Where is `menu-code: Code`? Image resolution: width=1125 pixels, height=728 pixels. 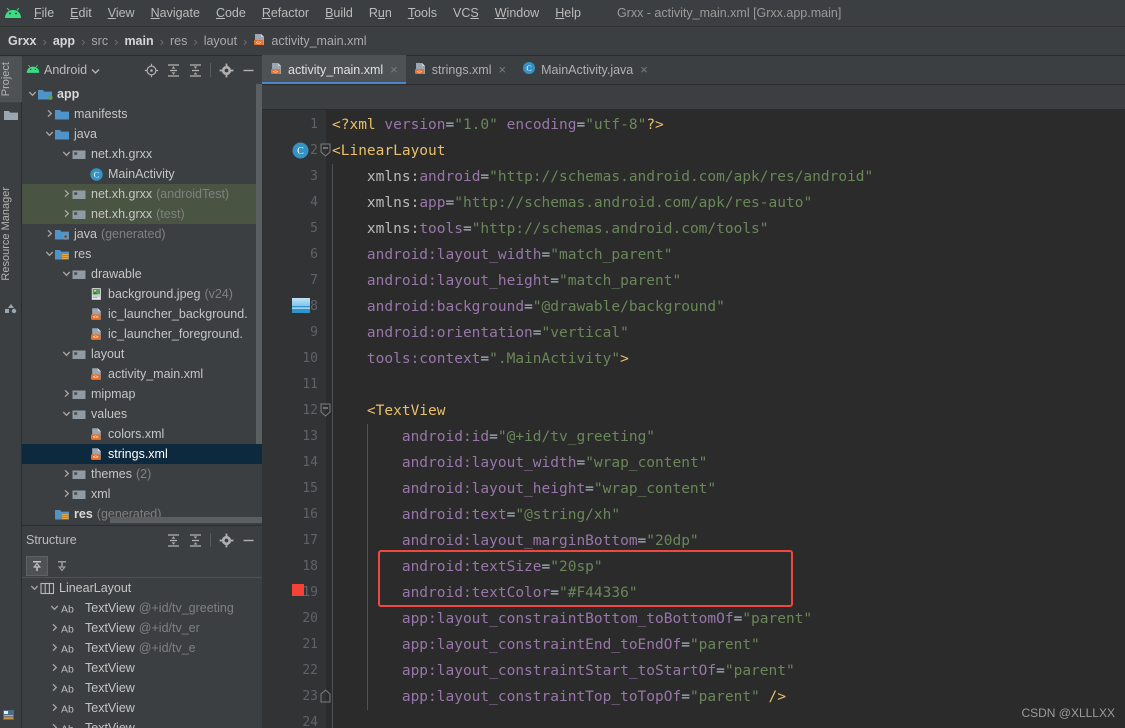 menu-code: Code is located at coordinates (231, 13).